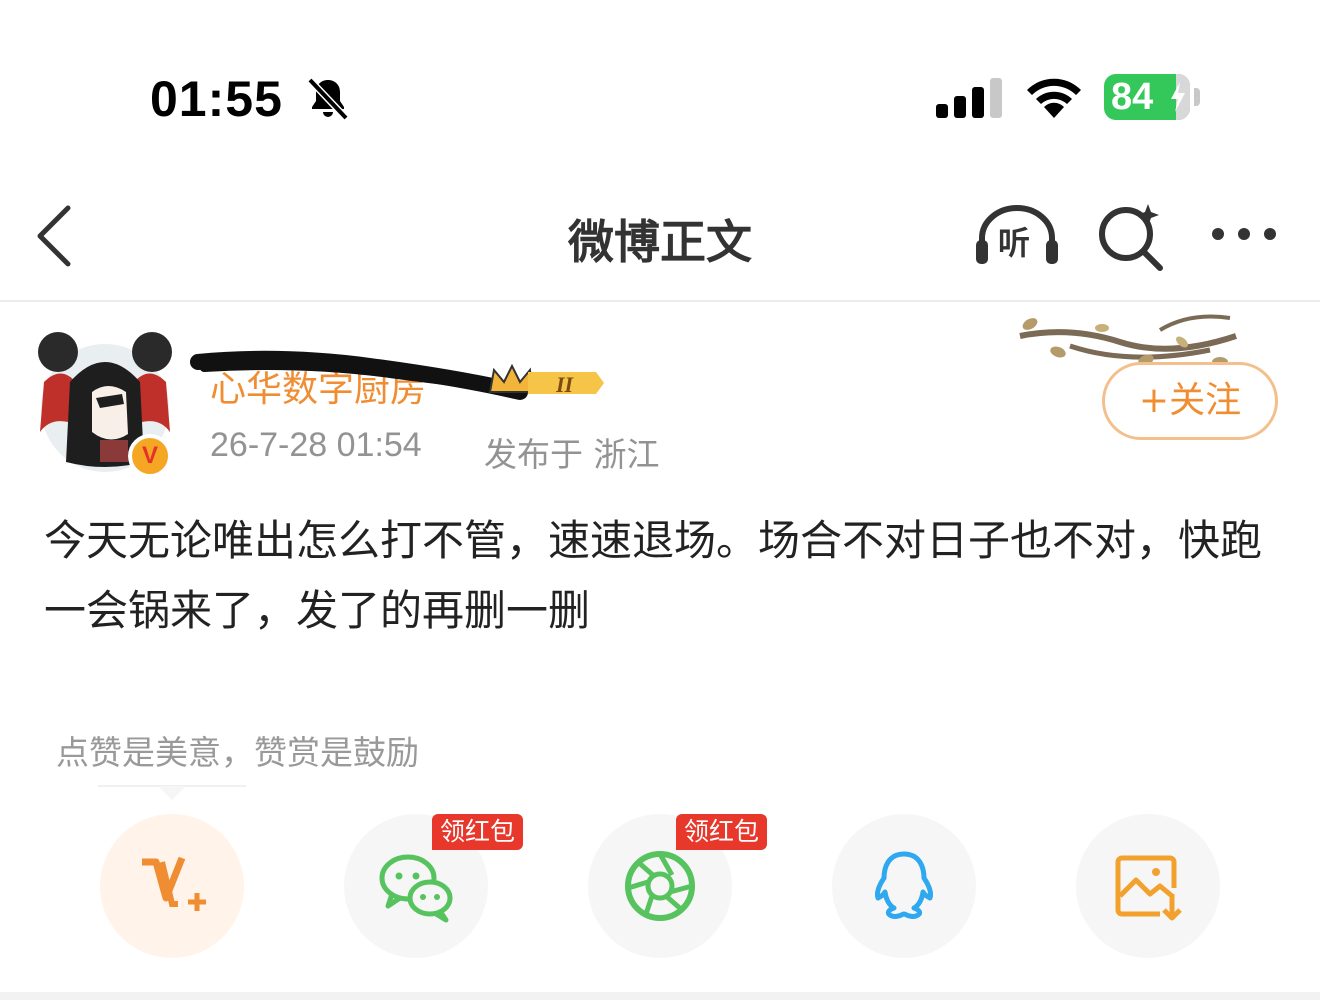  What do you see at coordinates (660, 886) in the screenshot?
I see `moments-icon` at bounding box center [660, 886].